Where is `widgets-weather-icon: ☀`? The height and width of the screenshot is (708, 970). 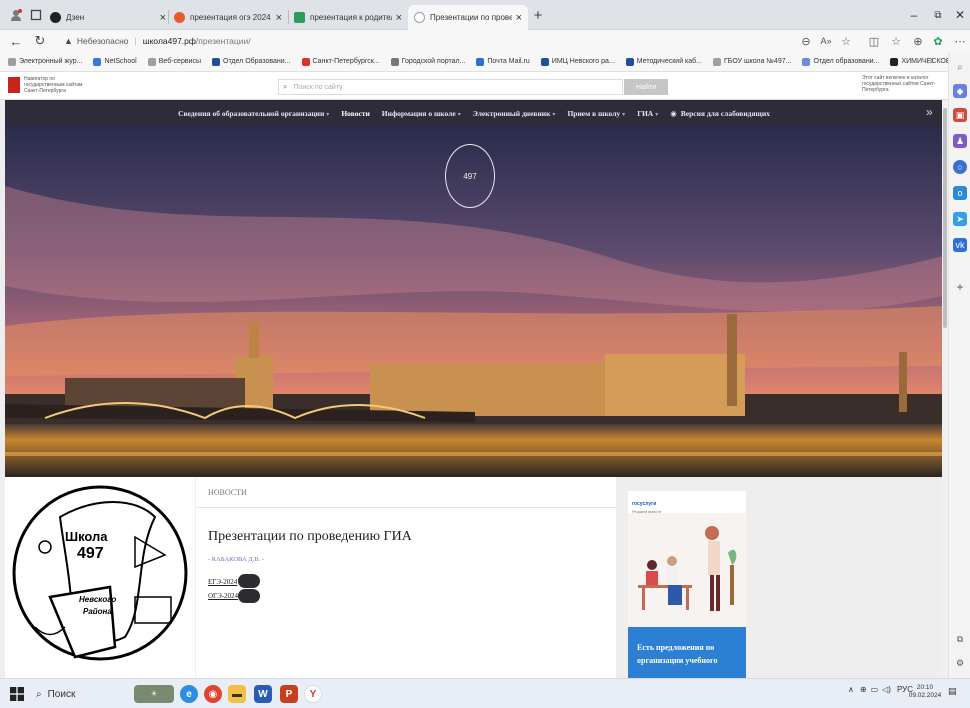
widgets-weather-icon: ☀ is located at coordinates (154, 694).